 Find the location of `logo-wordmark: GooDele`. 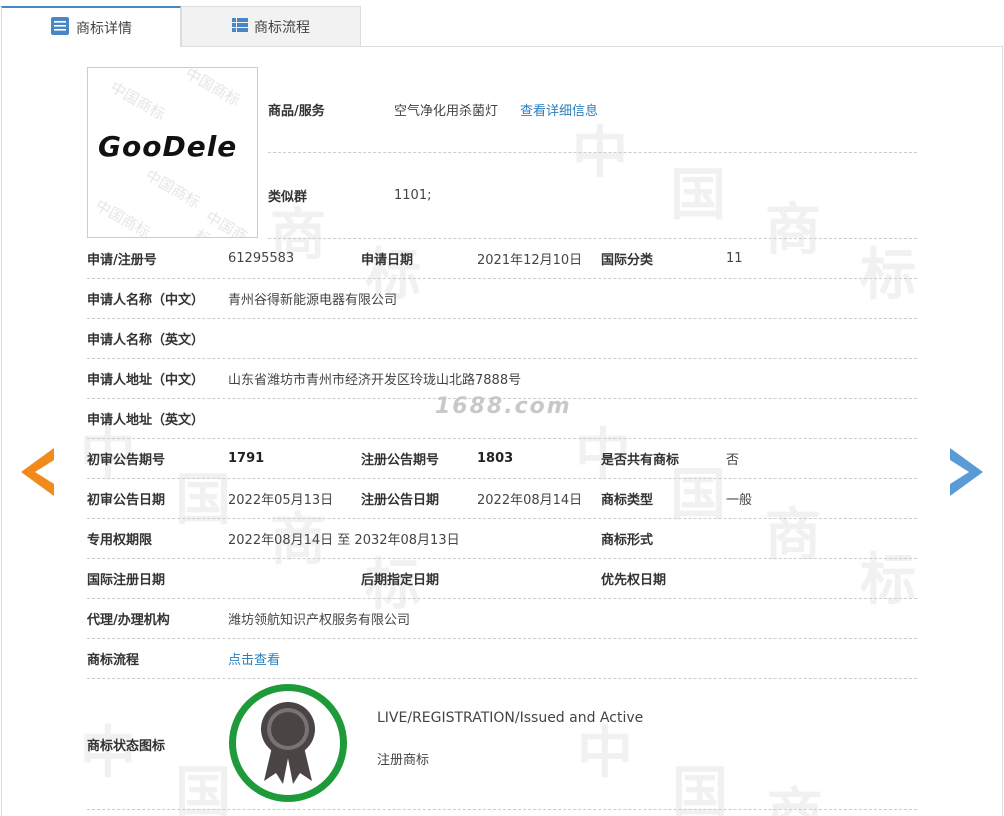

logo-wordmark: GooDele is located at coordinates (168, 146).